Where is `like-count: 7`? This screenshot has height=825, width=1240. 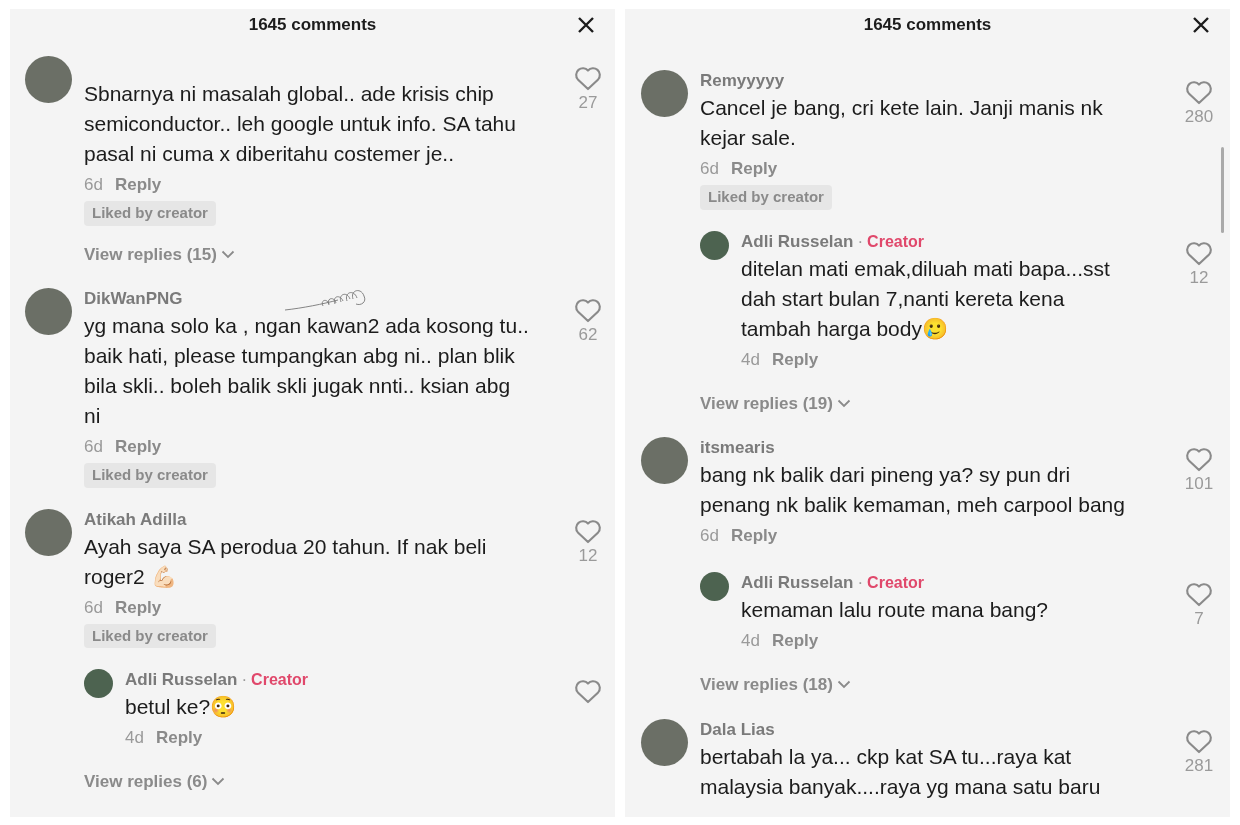 like-count: 7 is located at coordinates (1199, 619).